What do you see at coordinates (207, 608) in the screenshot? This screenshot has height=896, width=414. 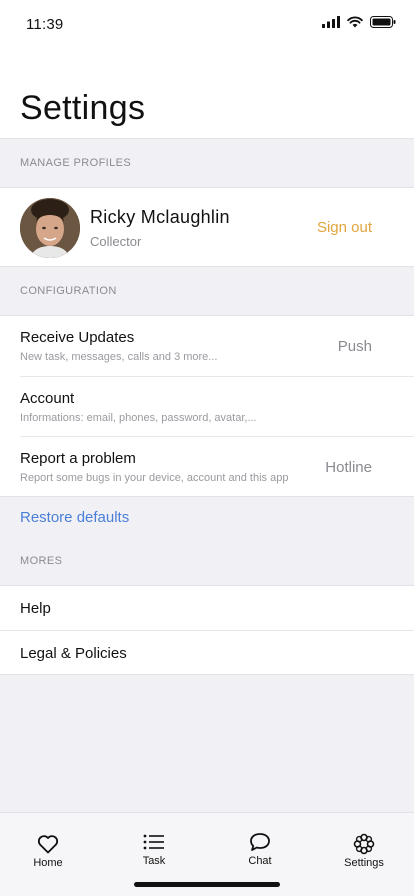 I see `menu-item-help: Help` at bounding box center [207, 608].